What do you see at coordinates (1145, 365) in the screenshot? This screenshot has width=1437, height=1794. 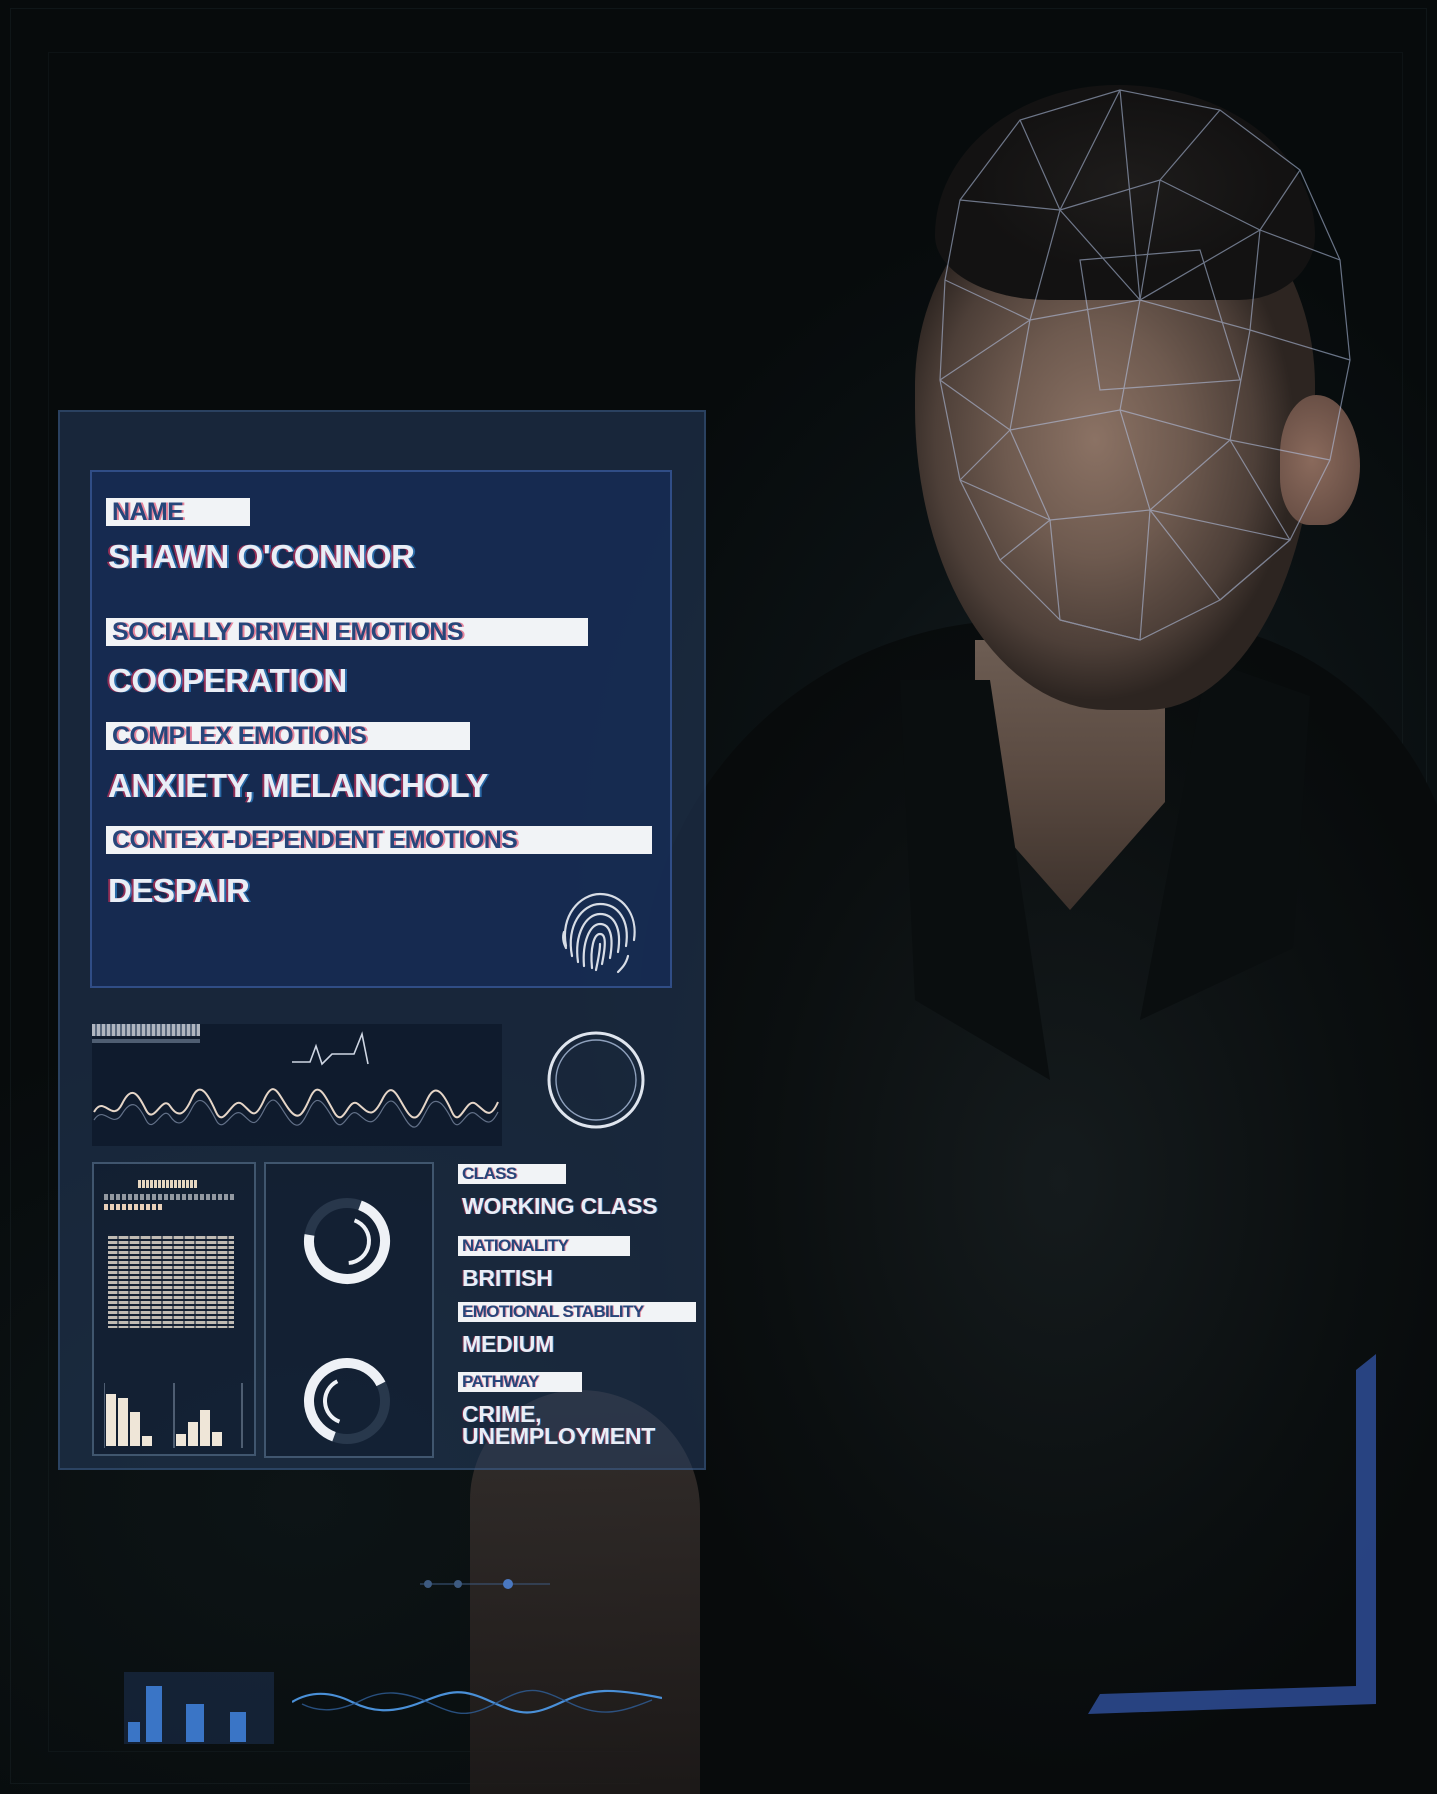 I see `face-mesh-icon` at bounding box center [1145, 365].